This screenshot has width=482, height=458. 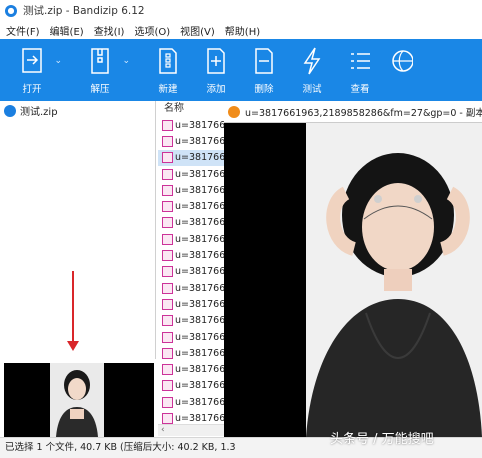 I want to click on delete-button: 删除, so click(x=264, y=70).